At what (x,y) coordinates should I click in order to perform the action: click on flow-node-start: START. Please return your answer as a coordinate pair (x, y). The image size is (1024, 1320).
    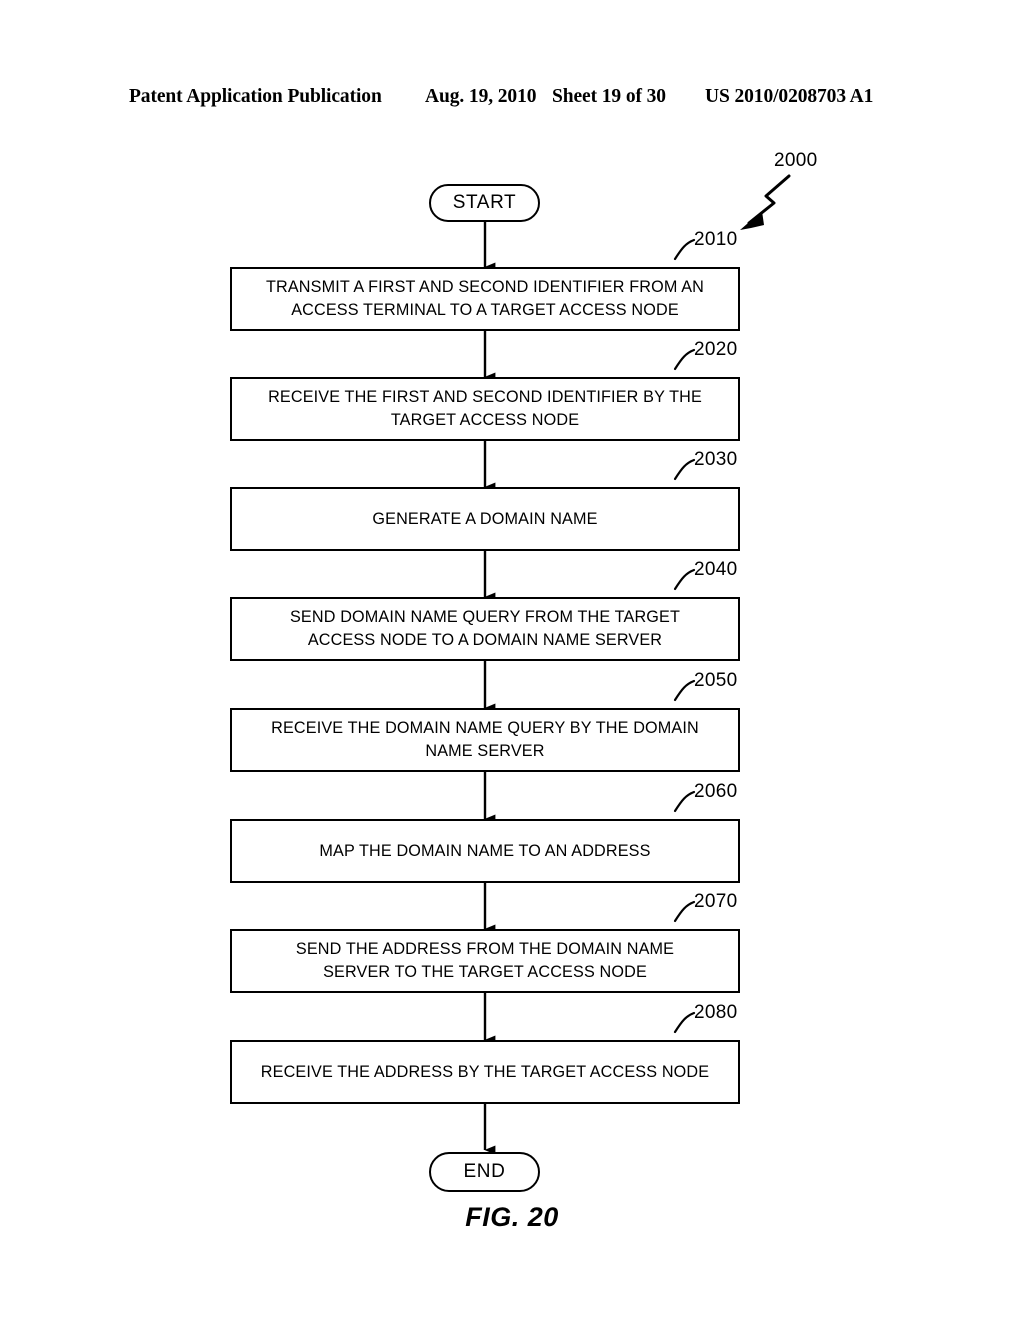
    Looking at the image, I should click on (484, 203).